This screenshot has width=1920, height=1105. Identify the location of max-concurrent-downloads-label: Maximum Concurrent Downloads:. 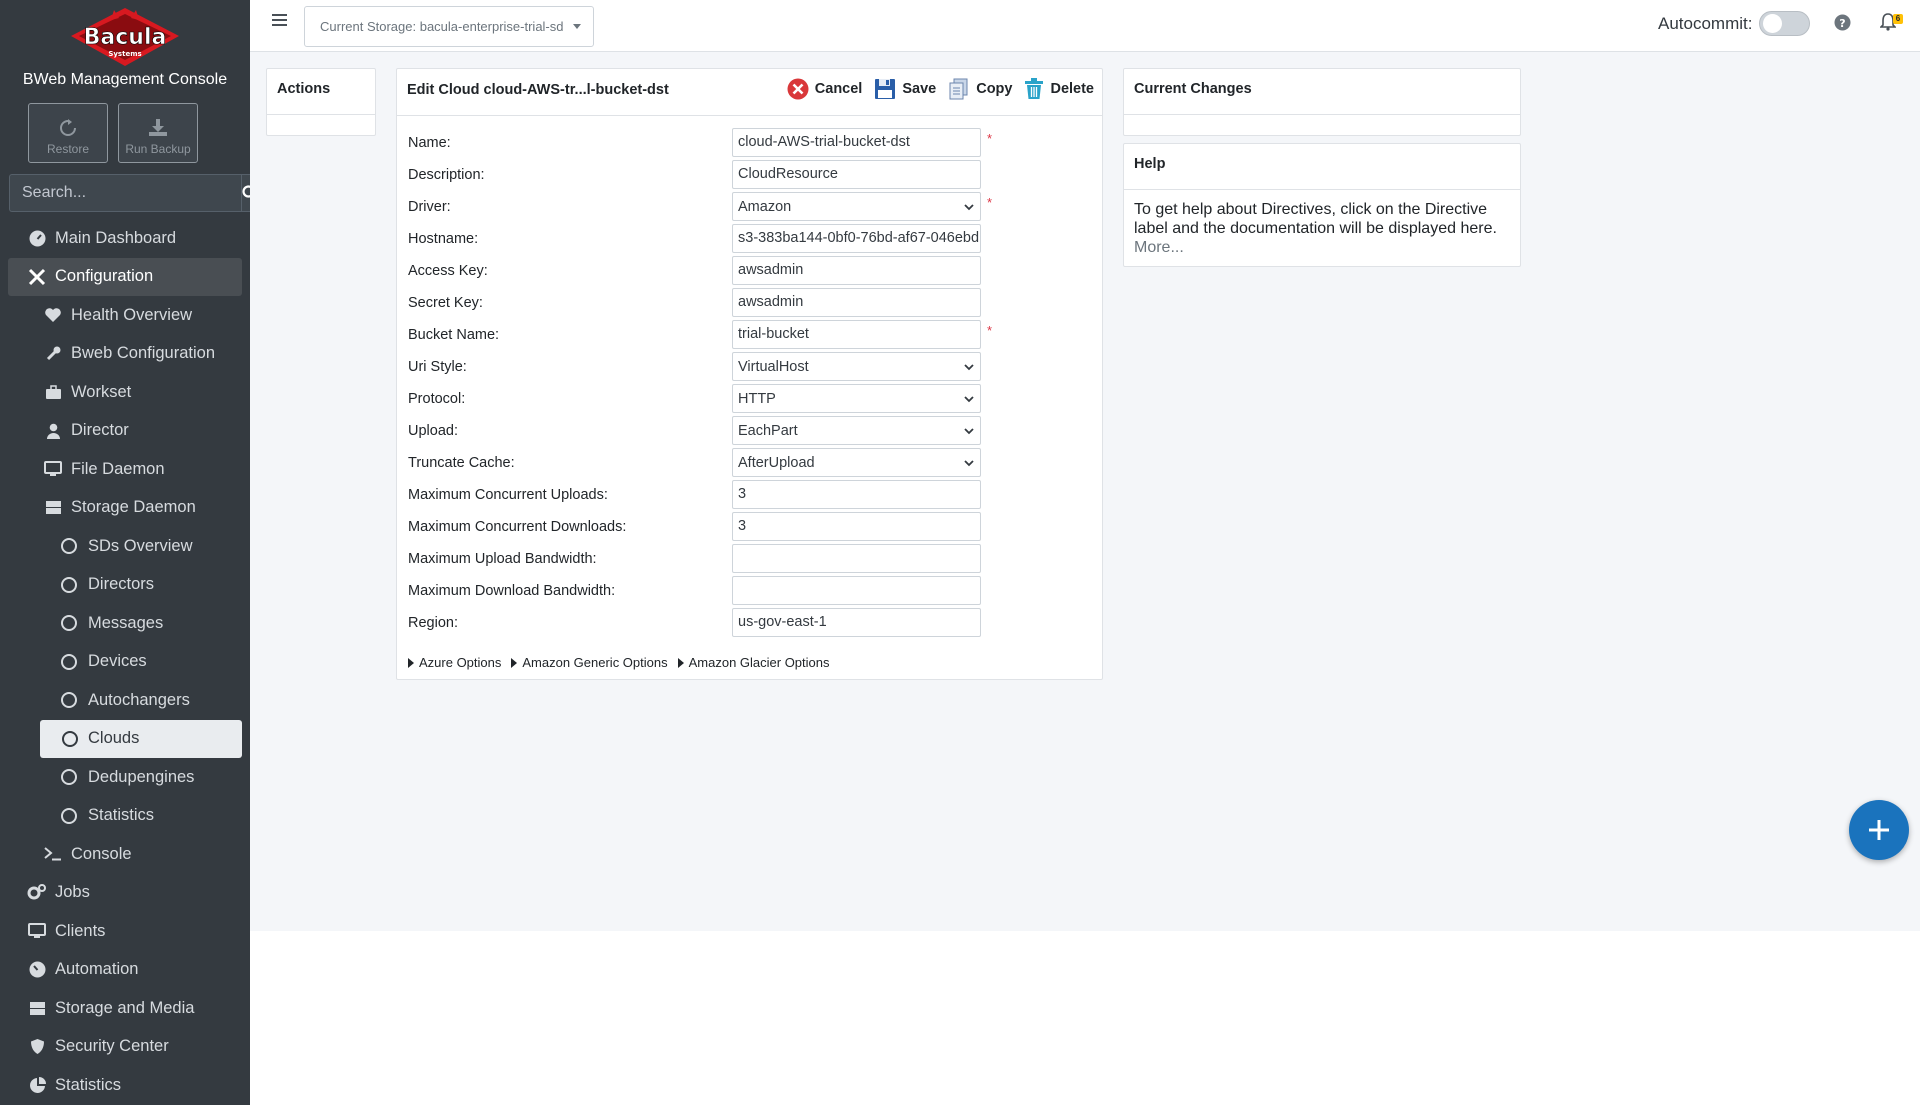
(517, 527).